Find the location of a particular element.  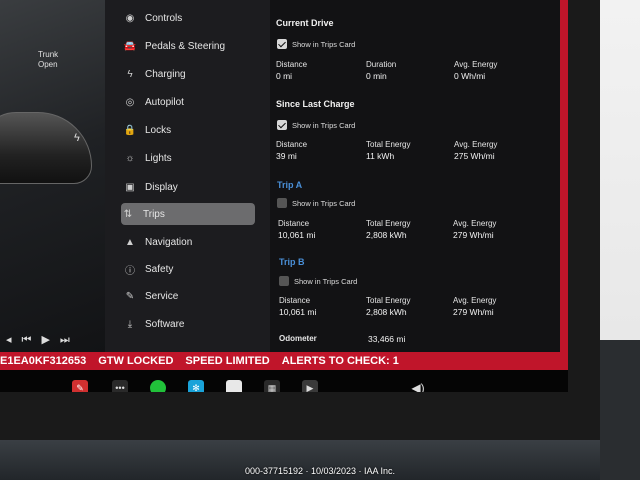

charge-distance-value: 39 mi is located at coordinates (286, 156).